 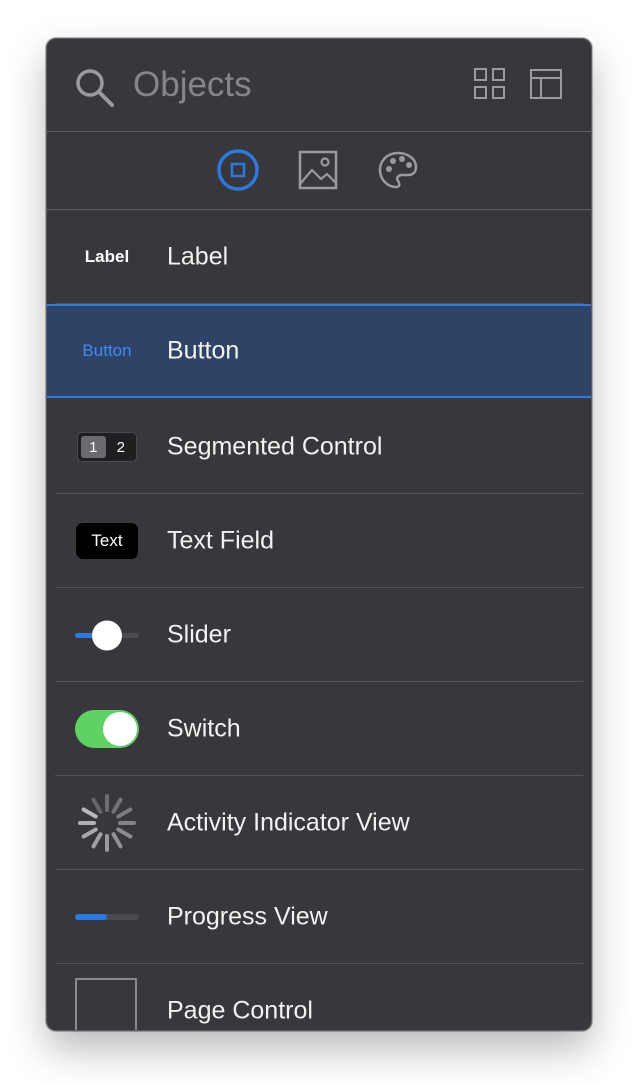 I want to click on item-label: Button, so click(x=203, y=350).